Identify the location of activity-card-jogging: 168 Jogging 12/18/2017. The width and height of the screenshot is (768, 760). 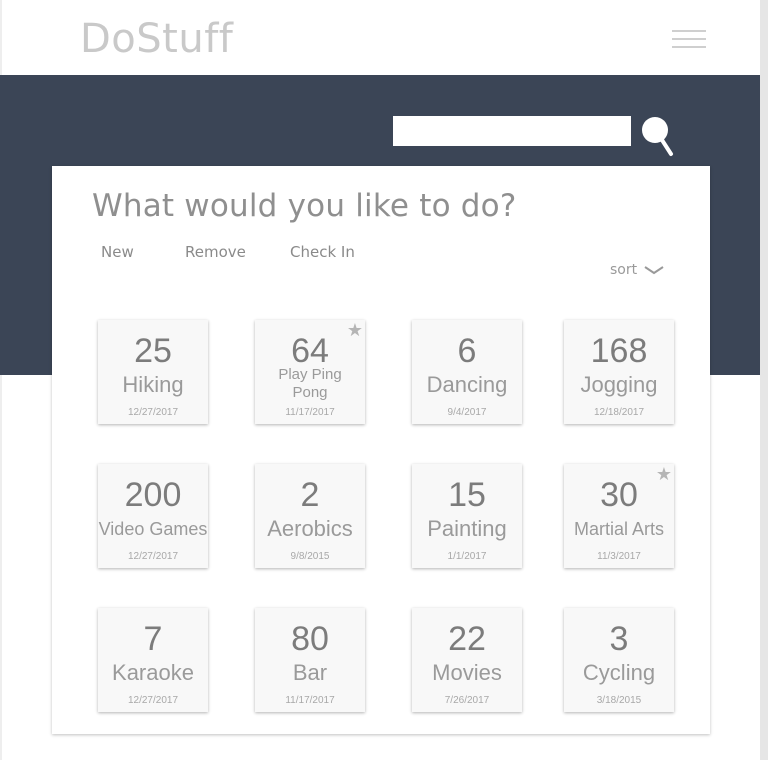
(619, 372).